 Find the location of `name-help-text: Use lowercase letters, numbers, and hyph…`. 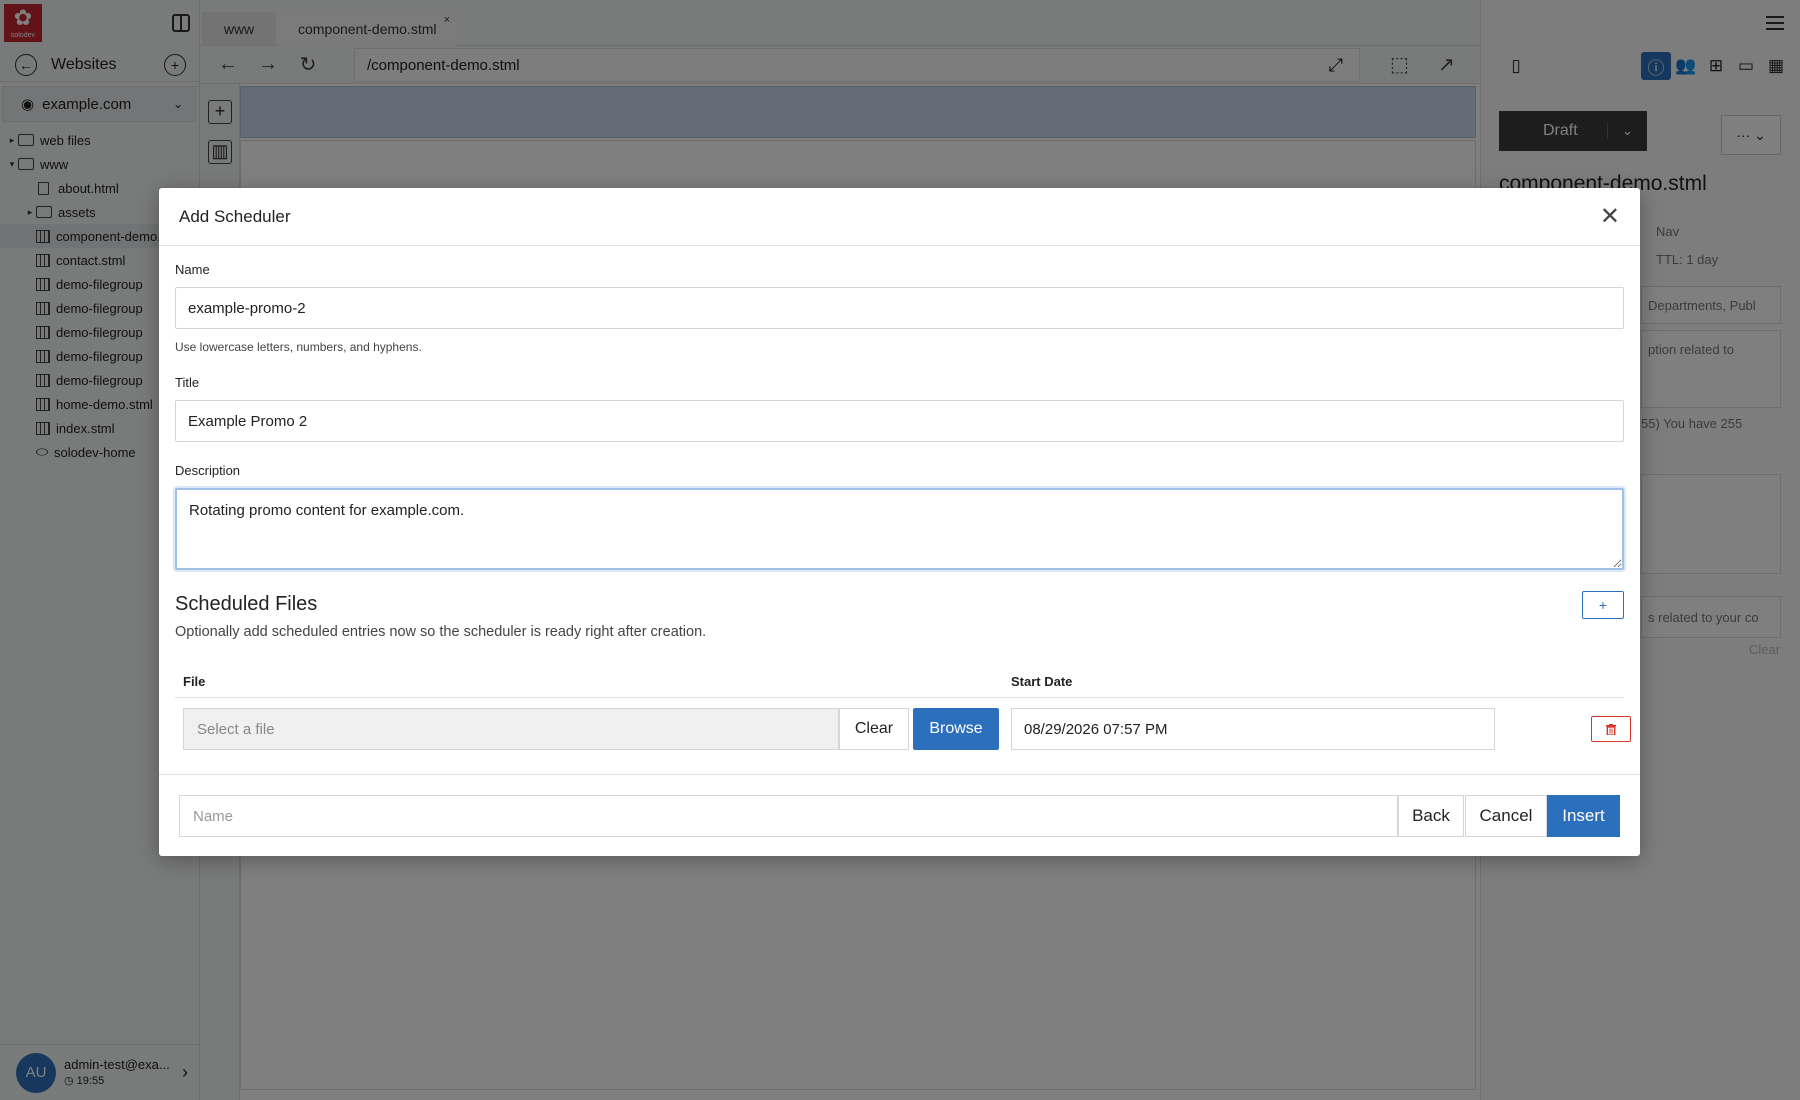

name-help-text: Use lowercase letters, numbers, and hyph… is located at coordinates (298, 347).